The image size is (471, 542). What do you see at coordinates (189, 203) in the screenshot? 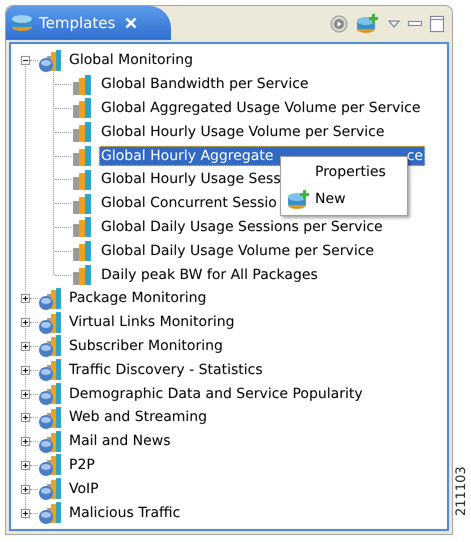
I see `tree-item: Global Concurrent Sessio` at bounding box center [189, 203].